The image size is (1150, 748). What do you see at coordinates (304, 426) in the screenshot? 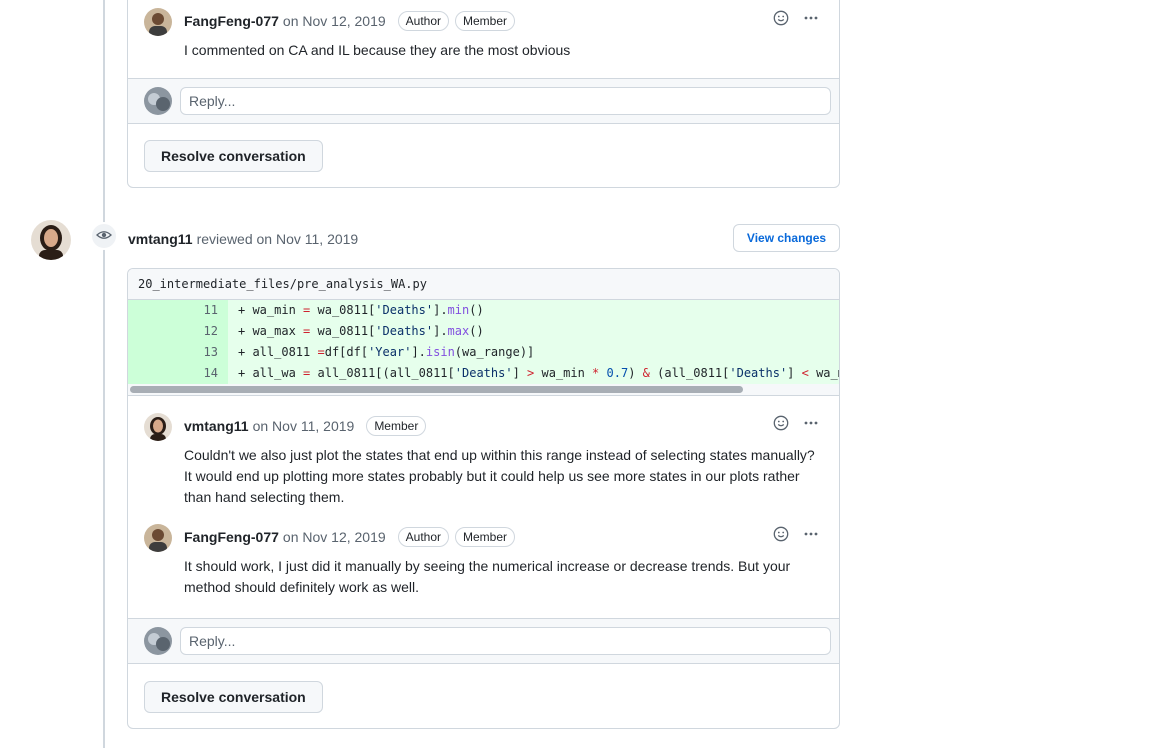
I see `comment-date: on Nov 11, 2019` at bounding box center [304, 426].